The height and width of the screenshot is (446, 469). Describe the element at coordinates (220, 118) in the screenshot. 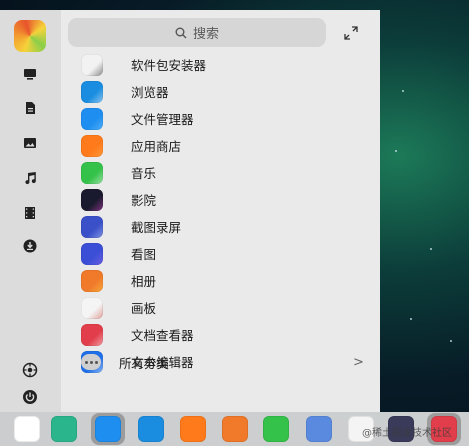

I see `app-item: 文件管理器` at that location.